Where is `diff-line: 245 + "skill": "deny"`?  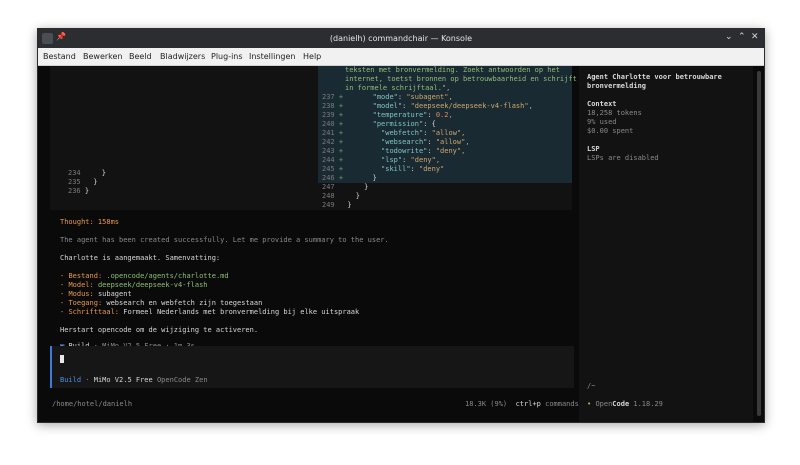
diff-line: 245 + "skill": "deny" is located at coordinates (383, 169).